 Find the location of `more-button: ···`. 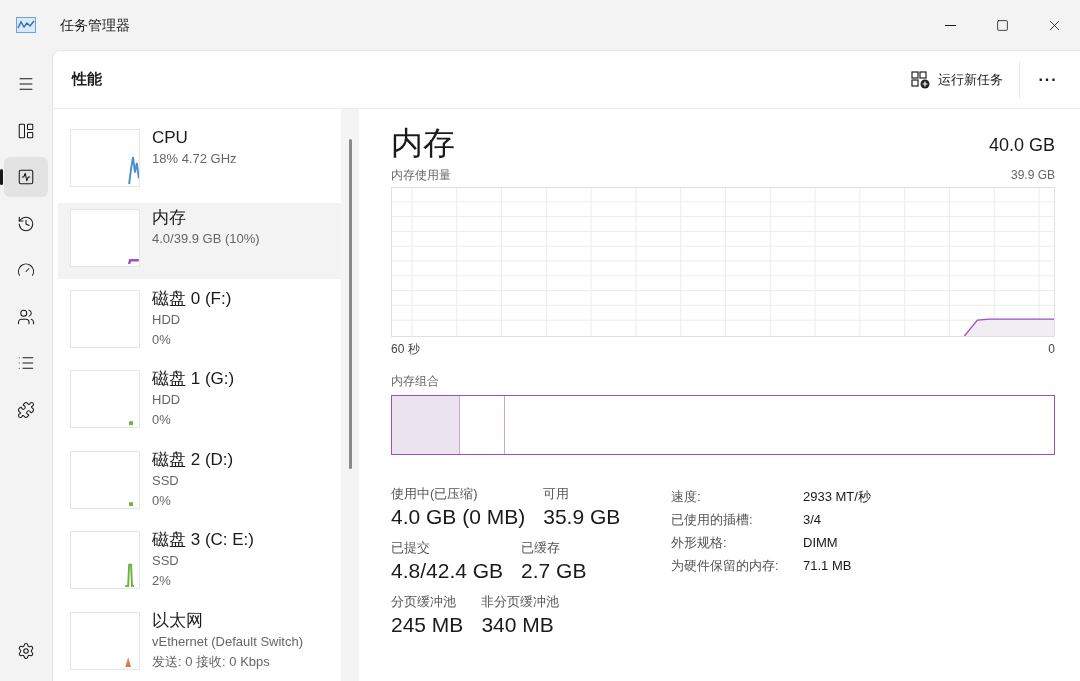

more-button: ··· is located at coordinates (1048, 79).